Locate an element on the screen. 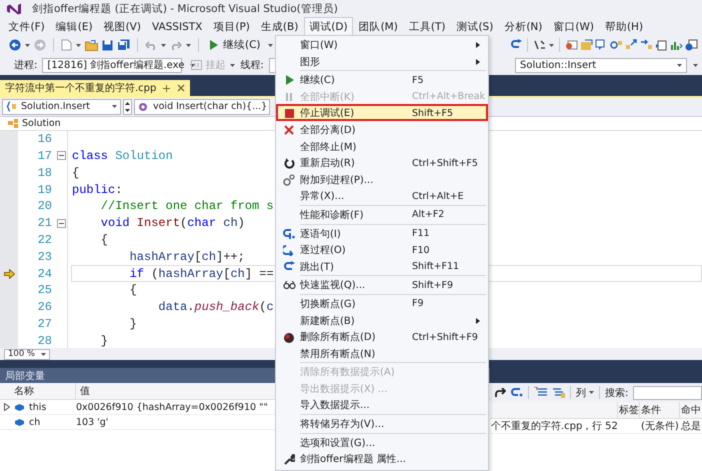 The width and height of the screenshot is (702, 471). code-line: hashArray[ch]++; is located at coordinates (186, 257).